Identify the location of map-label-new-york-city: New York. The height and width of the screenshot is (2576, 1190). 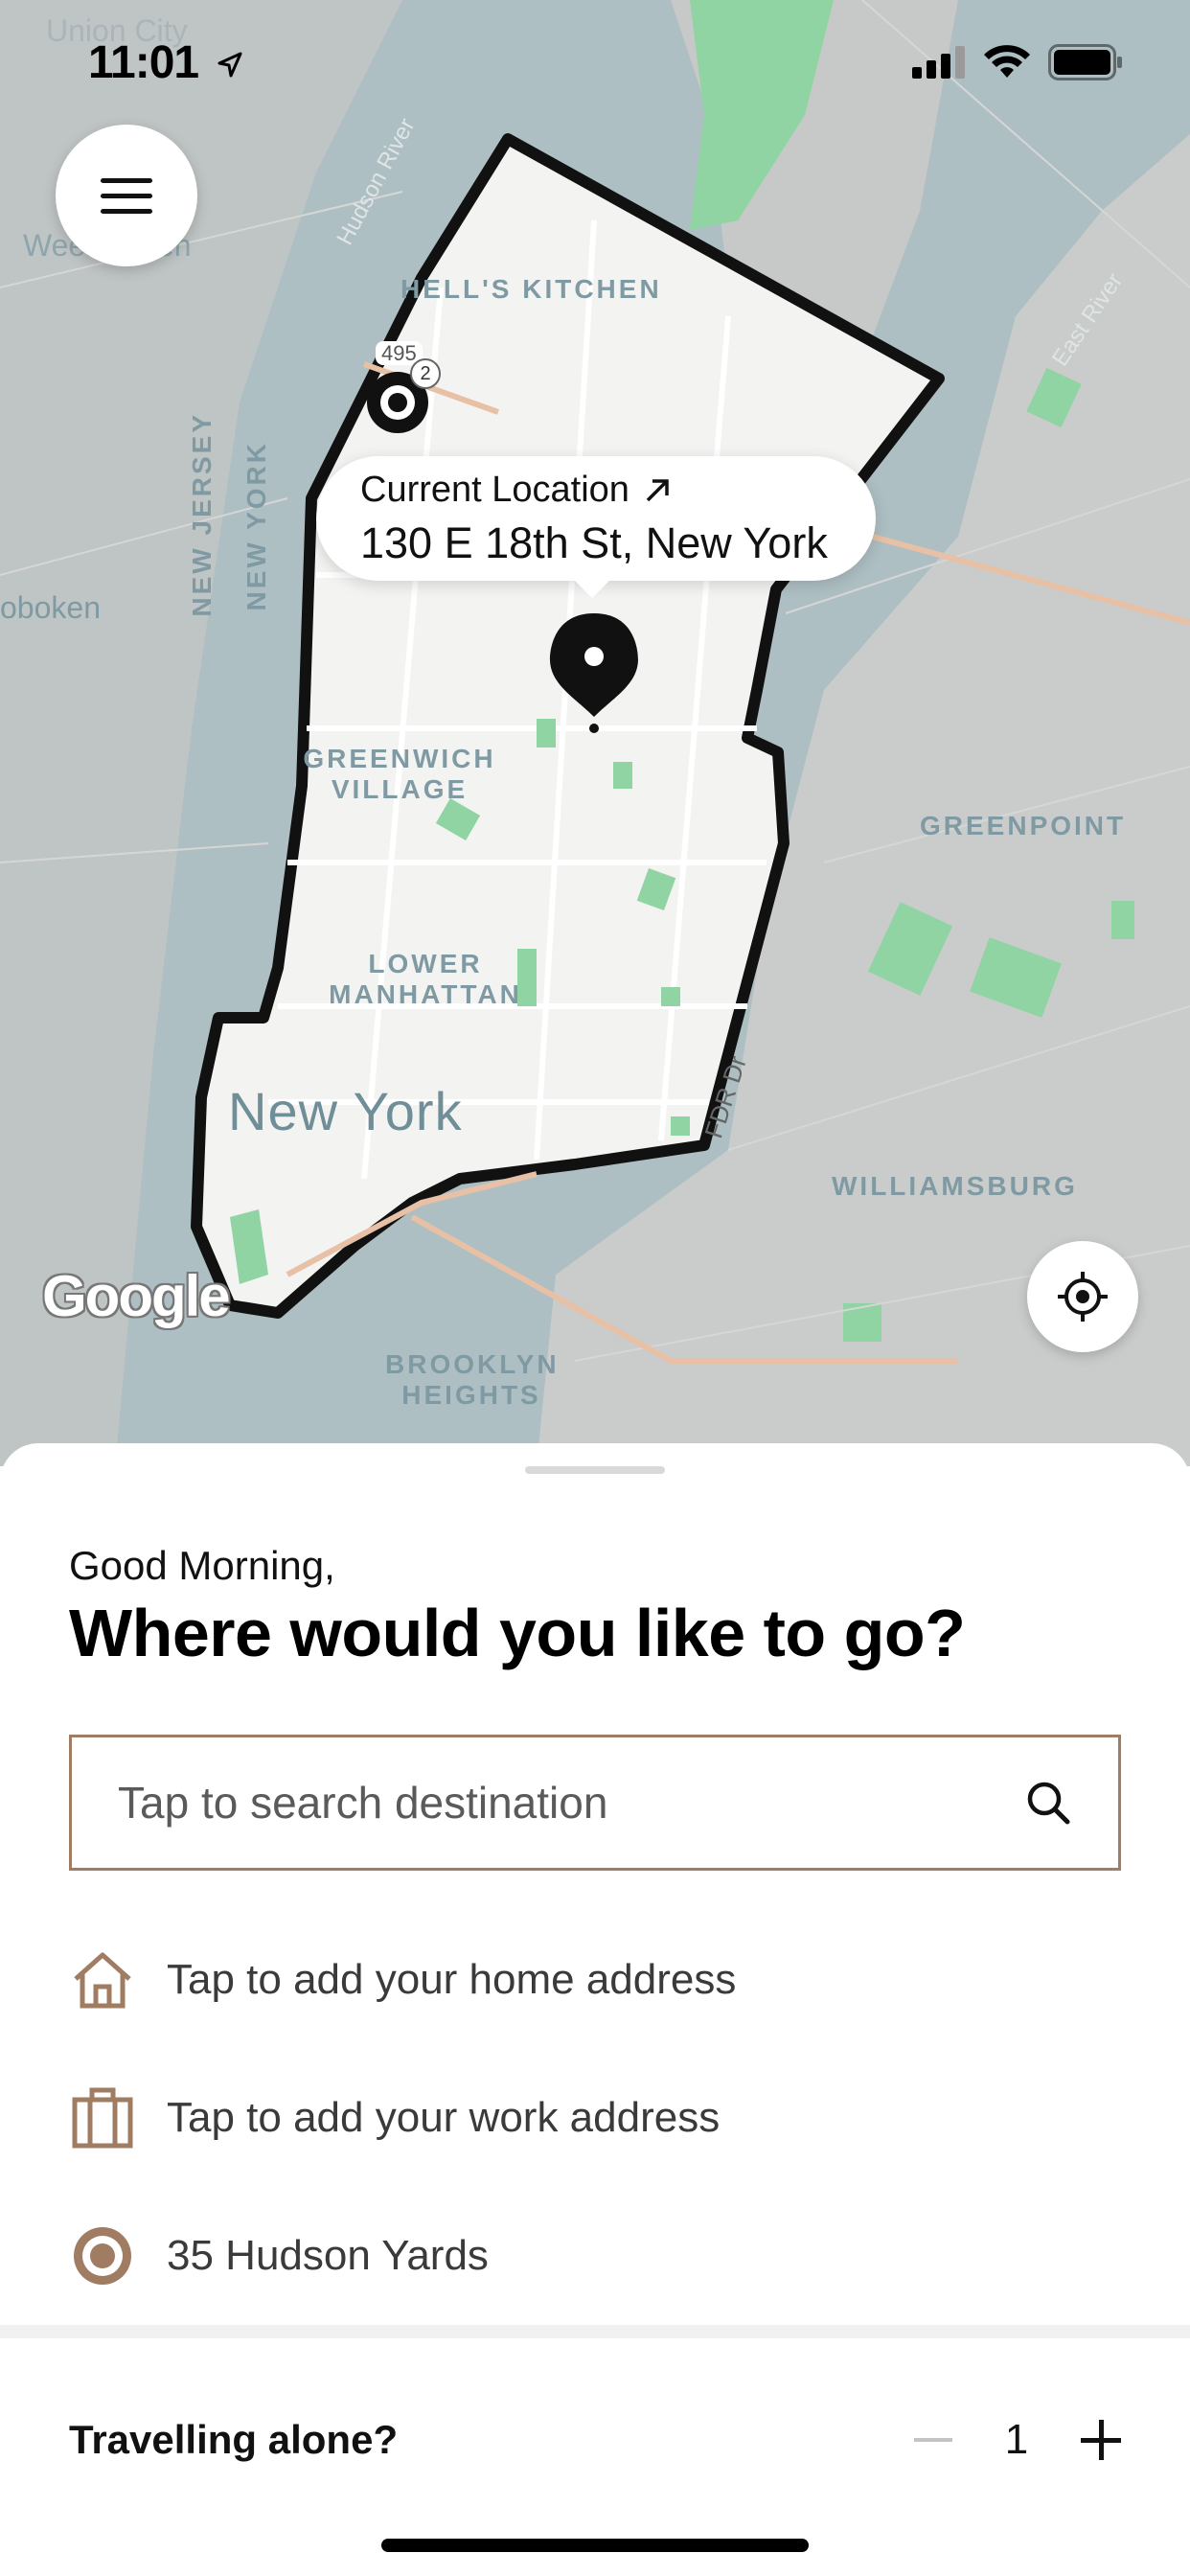
(346, 1111).